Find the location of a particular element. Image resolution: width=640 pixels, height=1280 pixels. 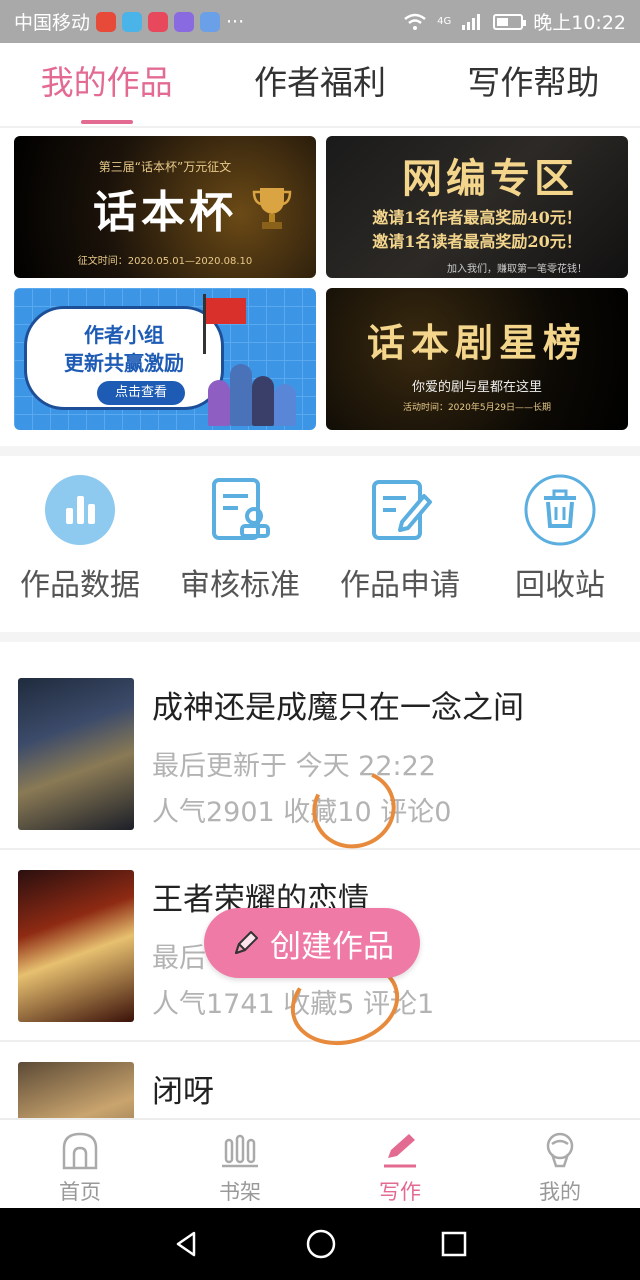

tool-label: 作品数据 is located at coordinates (80, 585).